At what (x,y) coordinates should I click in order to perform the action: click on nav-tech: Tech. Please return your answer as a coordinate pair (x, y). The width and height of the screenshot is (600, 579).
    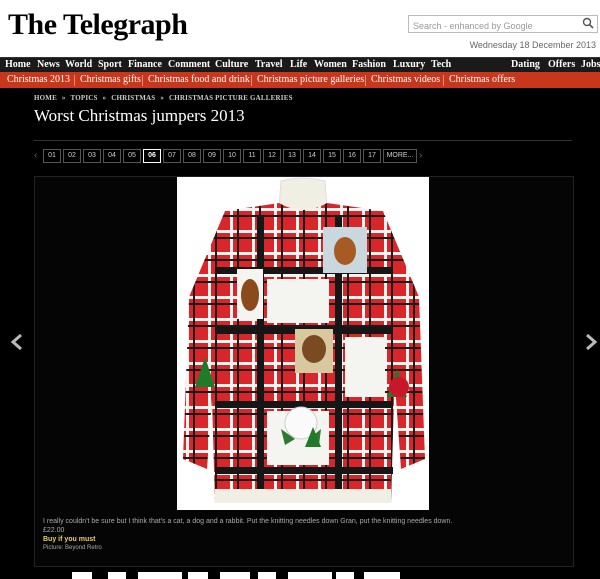
    Looking at the image, I should click on (441, 64).